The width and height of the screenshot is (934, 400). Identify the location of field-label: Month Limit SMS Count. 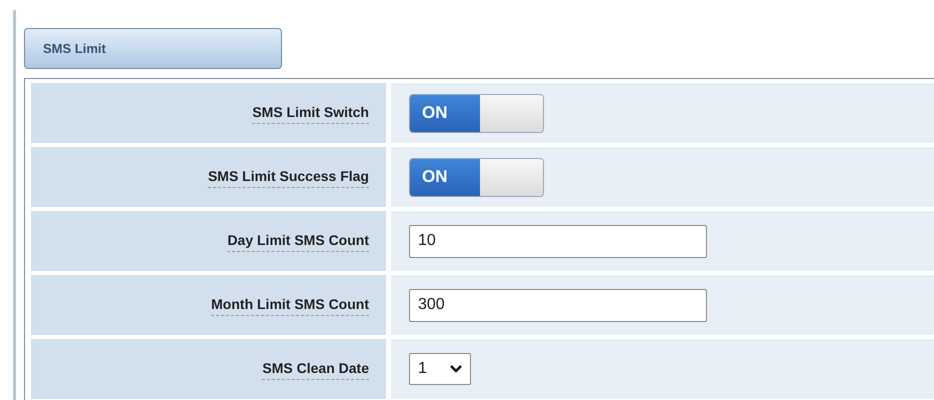
(290, 305).